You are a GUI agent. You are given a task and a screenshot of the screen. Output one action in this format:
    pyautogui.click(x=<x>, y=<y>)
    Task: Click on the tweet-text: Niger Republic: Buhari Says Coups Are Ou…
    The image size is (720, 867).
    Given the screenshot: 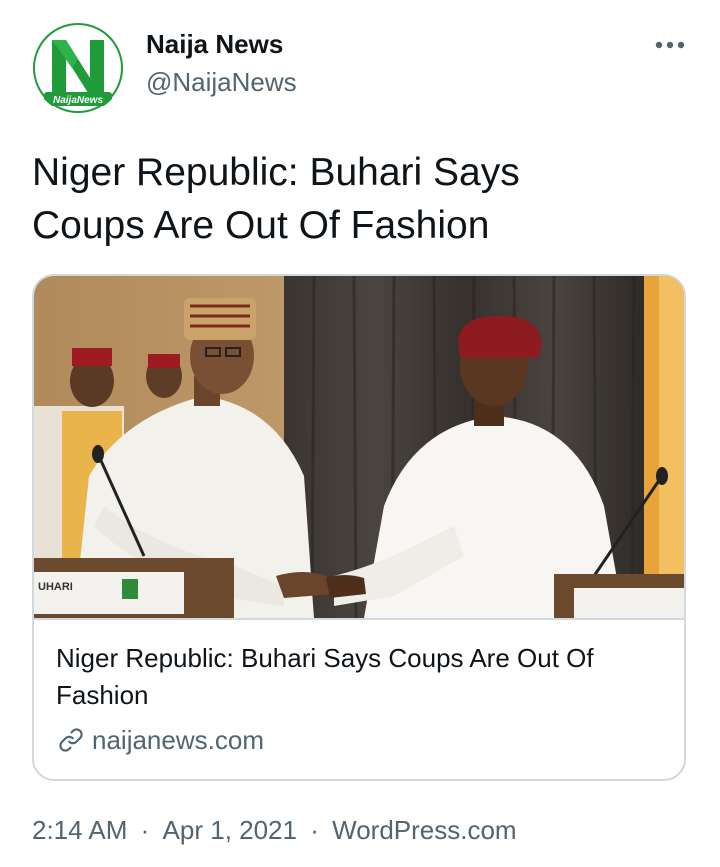 What is the action you would take?
    pyautogui.click(x=276, y=199)
    